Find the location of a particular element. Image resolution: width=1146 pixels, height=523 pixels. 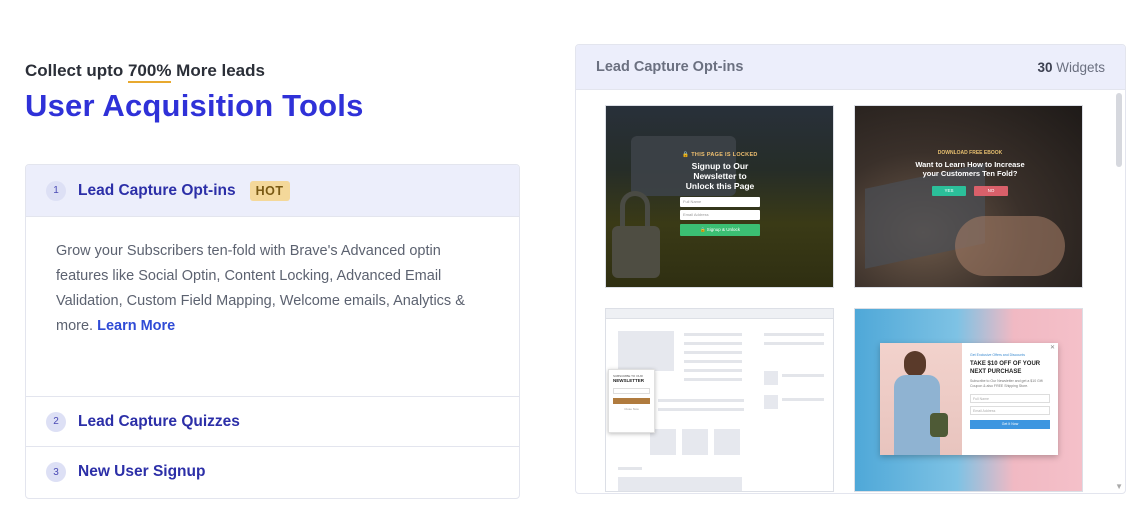

newsletter-email-field is located at coordinates (631, 391).